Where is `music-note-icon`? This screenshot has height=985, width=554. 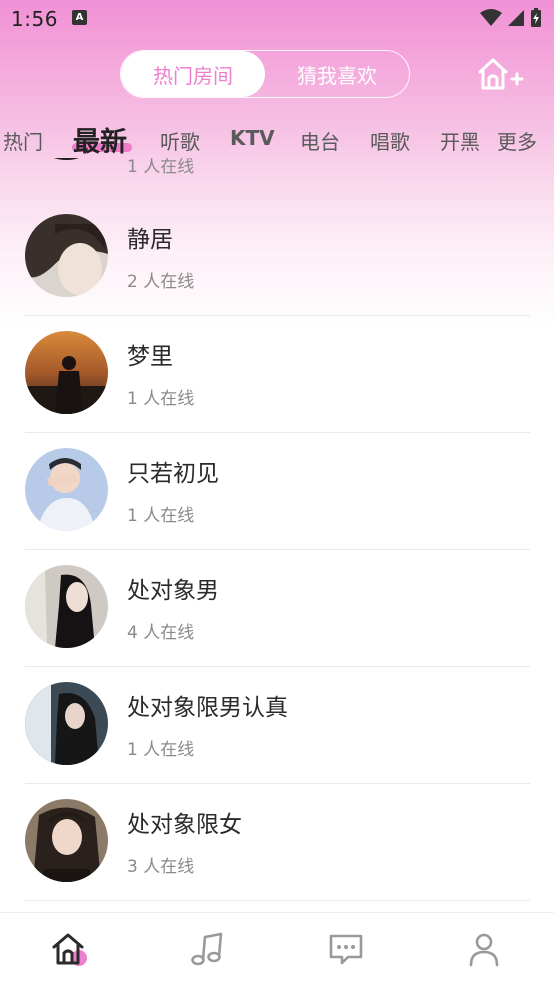 music-note-icon is located at coordinates (207, 949).